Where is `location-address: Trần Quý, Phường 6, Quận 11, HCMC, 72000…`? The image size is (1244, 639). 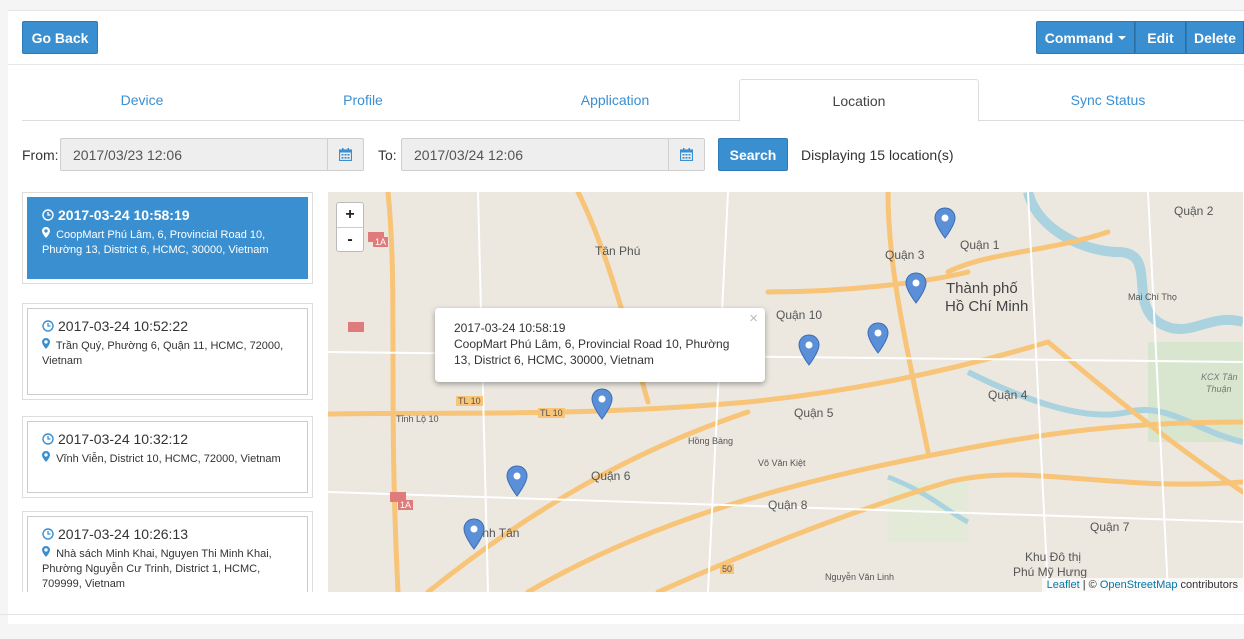
location-address: Trần Quý, Phường 6, Quận 11, HCMC, 72000… is located at coordinates (163, 353).